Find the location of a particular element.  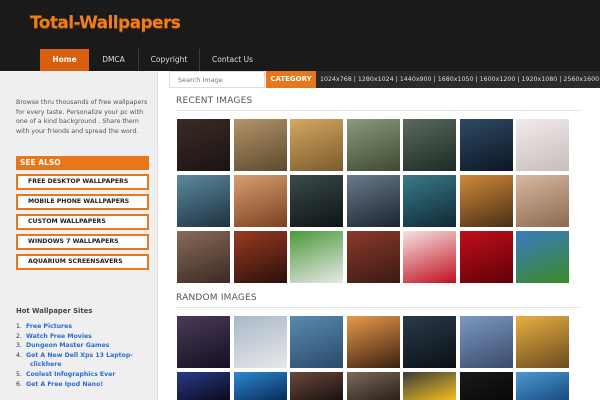

thumbnail-football-player is located at coordinates (373, 257).